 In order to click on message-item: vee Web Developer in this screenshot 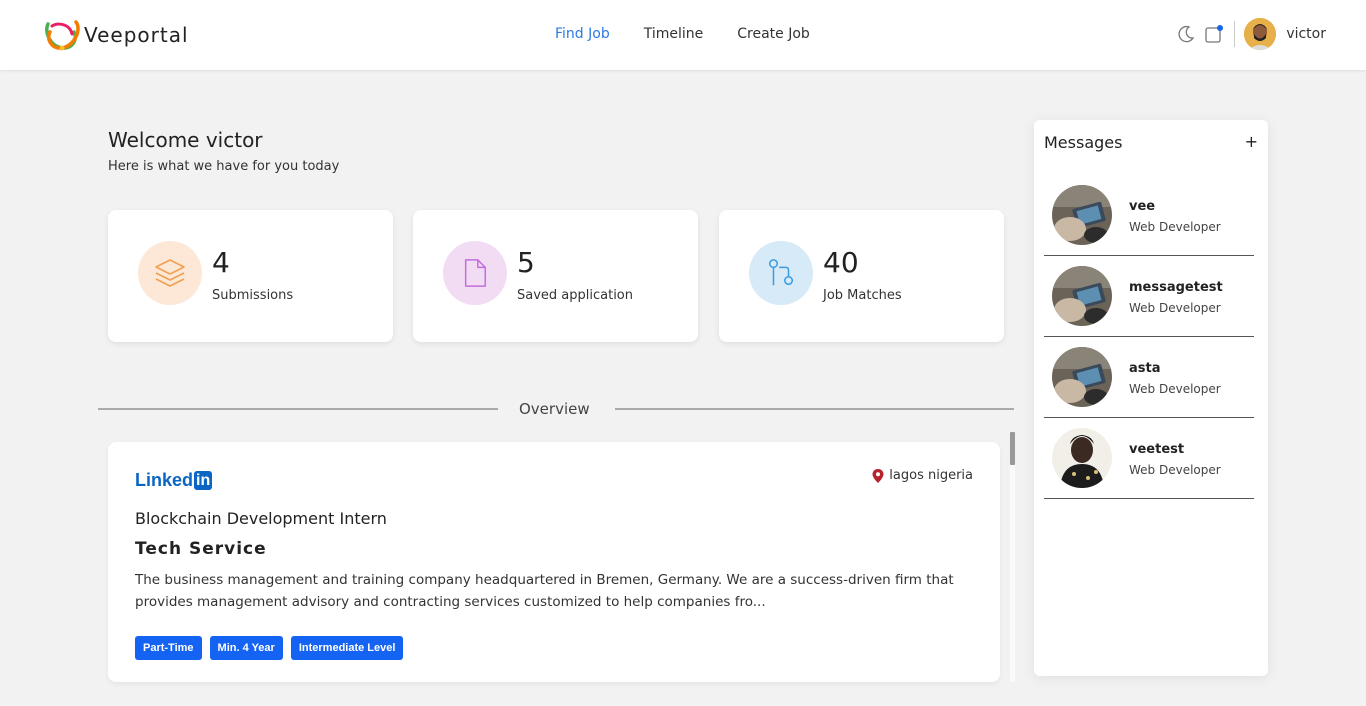, I will do `click(1149, 215)`.